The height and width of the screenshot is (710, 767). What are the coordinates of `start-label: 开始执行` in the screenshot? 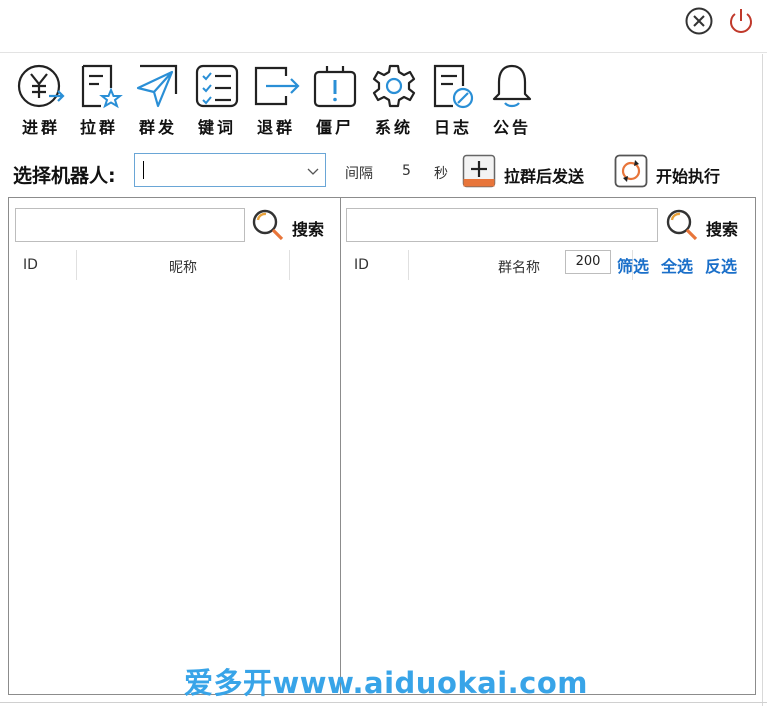 It's located at (688, 176).